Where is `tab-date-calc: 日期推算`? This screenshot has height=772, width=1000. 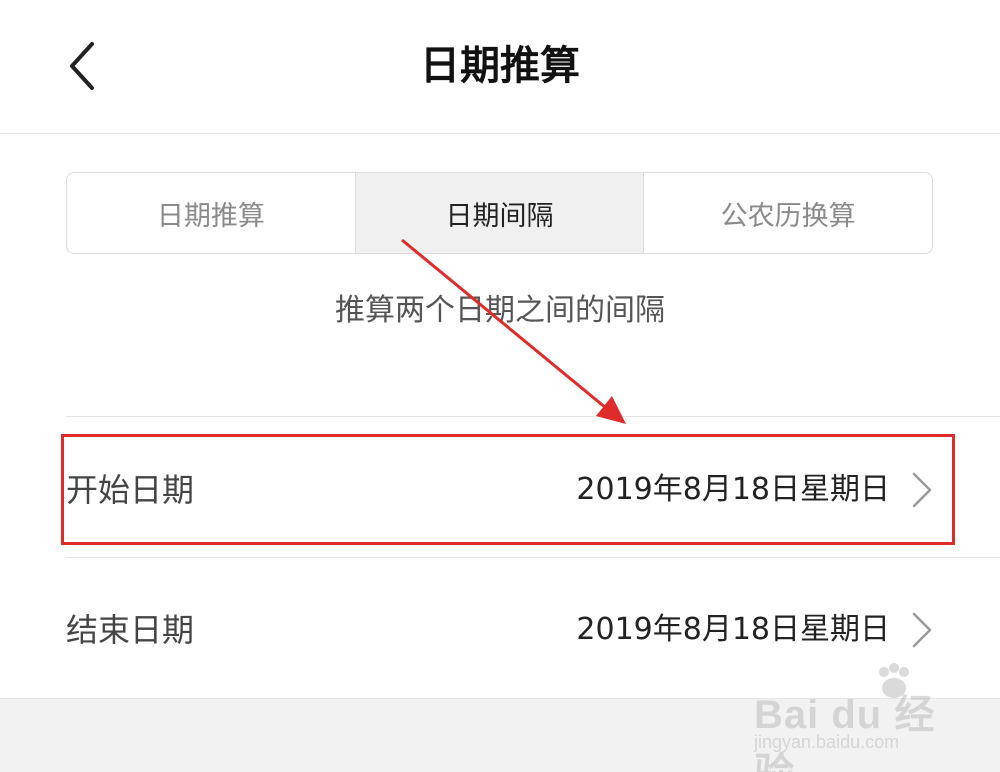 tab-date-calc: 日期推算 is located at coordinates (211, 213).